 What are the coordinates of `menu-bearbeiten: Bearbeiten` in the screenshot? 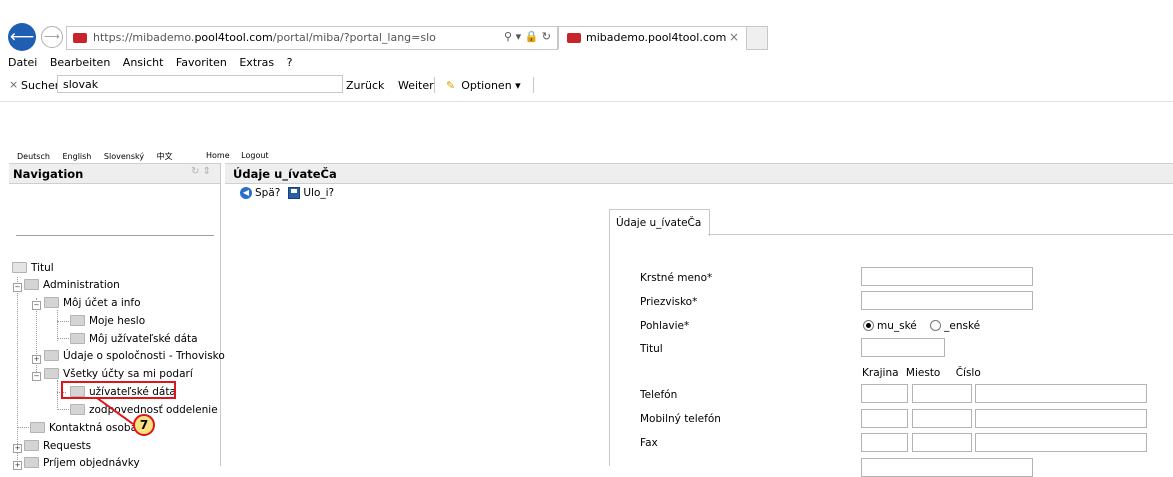 It's located at (80, 62).